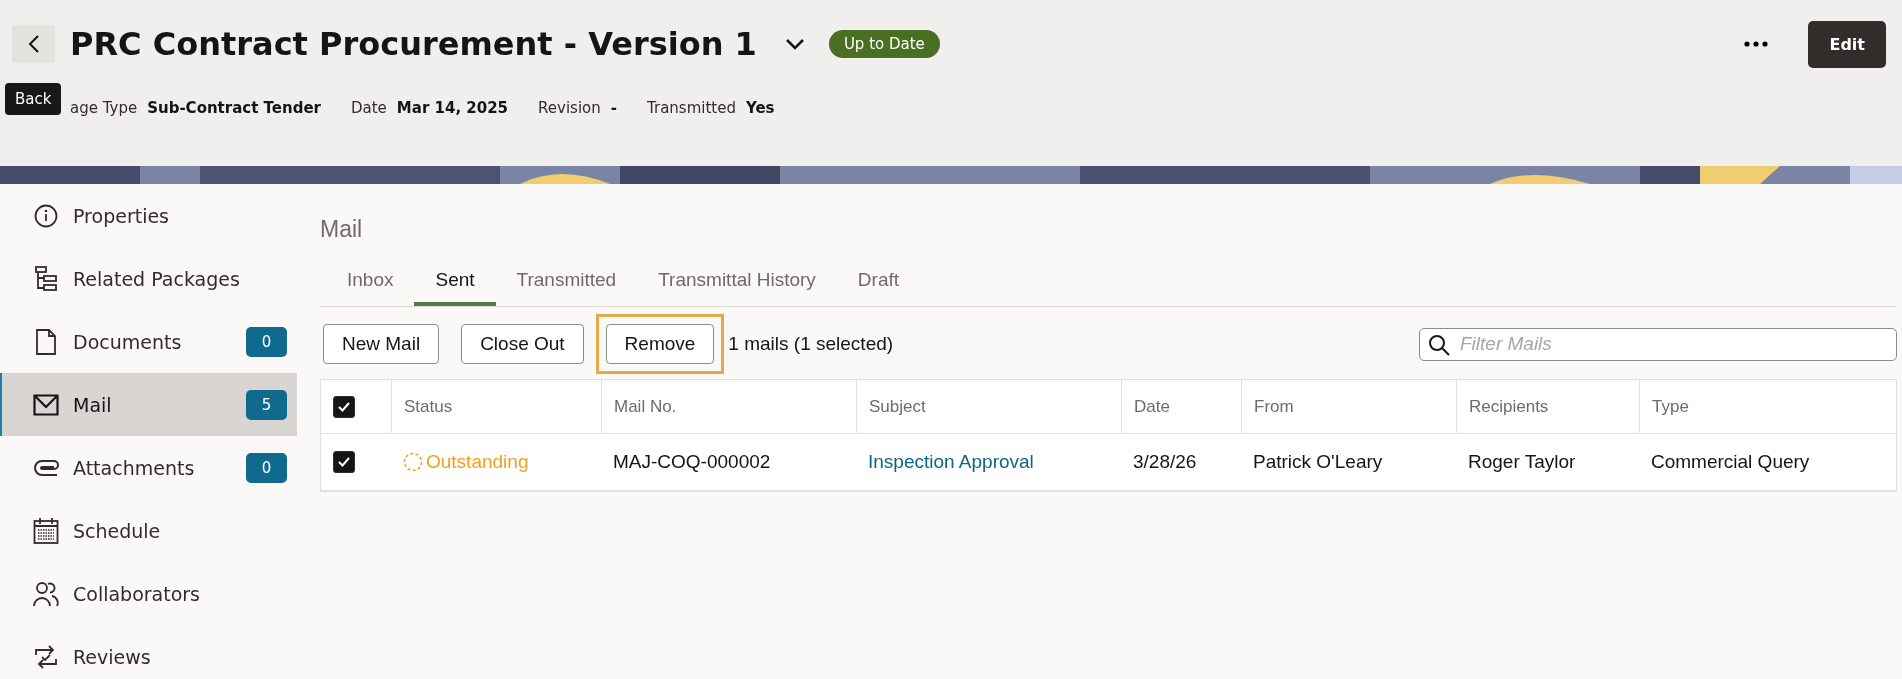 The height and width of the screenshot is (679, 1902). What do you see at coordinates (1547, 462) in the screenshot?
I see `table-cell: Roger Taylor` at bounding box center [1547, 462].